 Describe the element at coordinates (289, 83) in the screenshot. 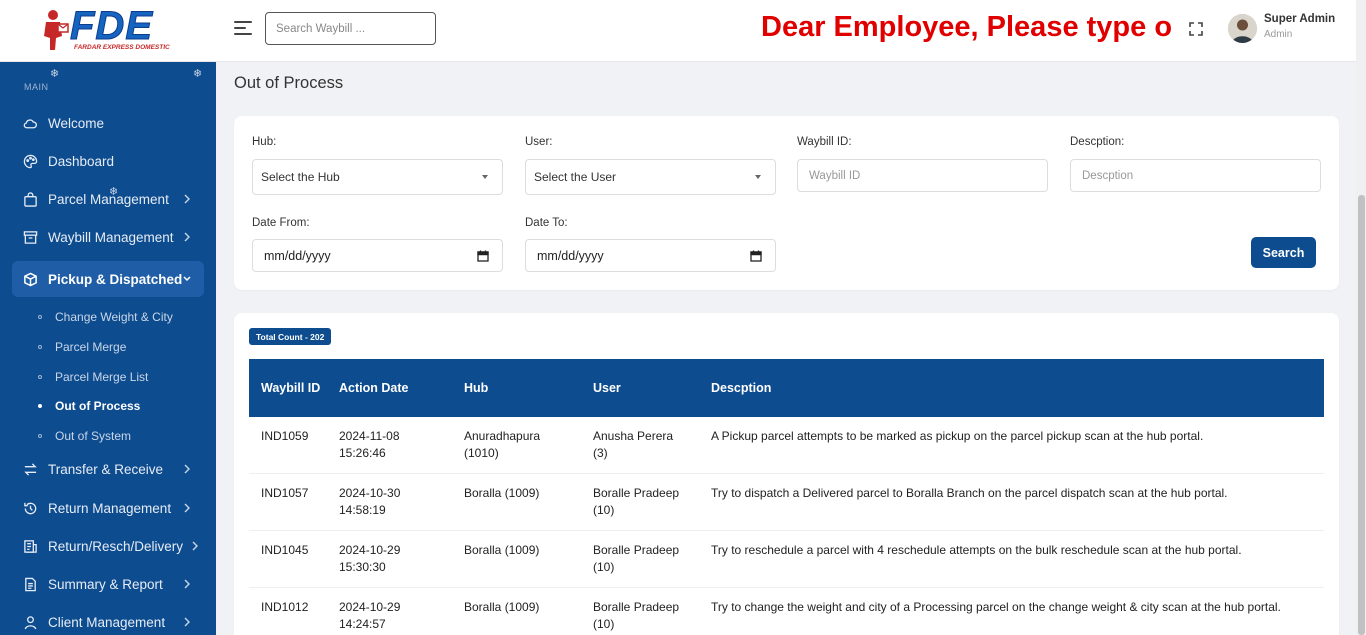

I see `page-title: Out of Process` at that location.